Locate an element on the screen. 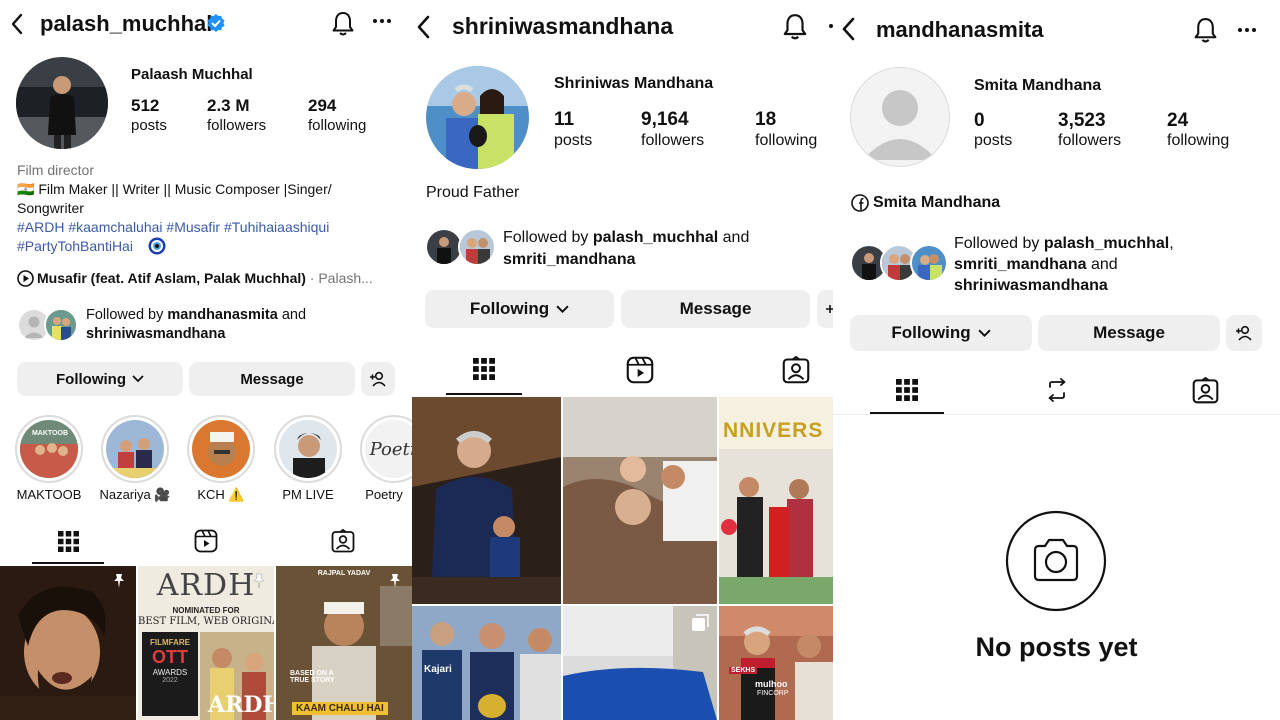 This screenshot has width=1280, height=720. posts-label: posts is located at coordinates (993, 140).